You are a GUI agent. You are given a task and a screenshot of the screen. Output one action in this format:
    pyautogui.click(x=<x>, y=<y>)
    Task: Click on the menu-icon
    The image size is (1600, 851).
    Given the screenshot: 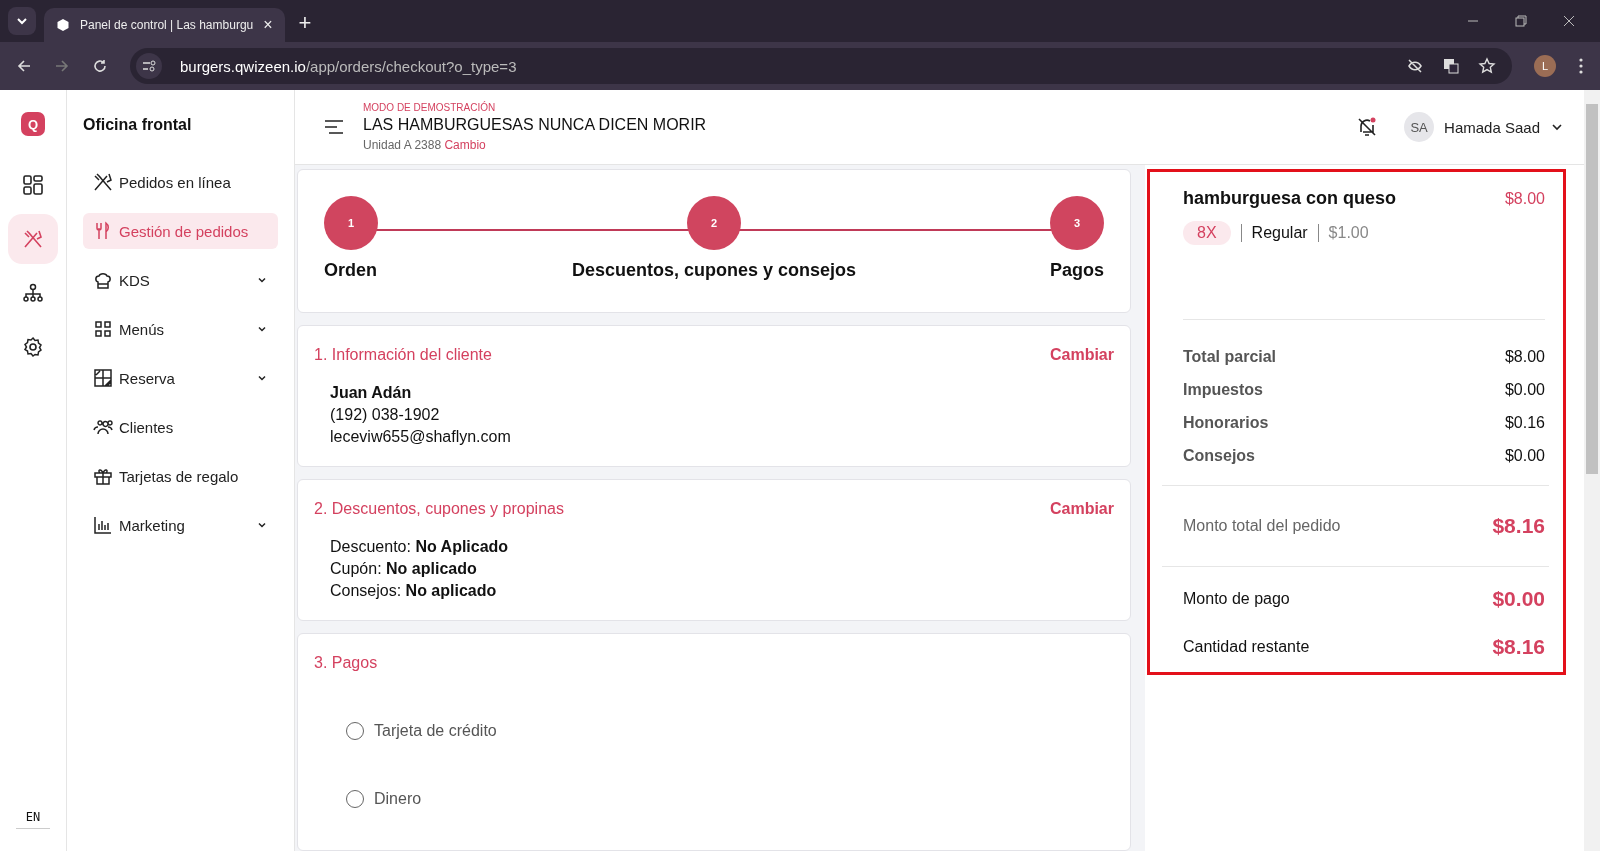 What is the action you would take?
    pyautogui.click(x=334, y=127)
    